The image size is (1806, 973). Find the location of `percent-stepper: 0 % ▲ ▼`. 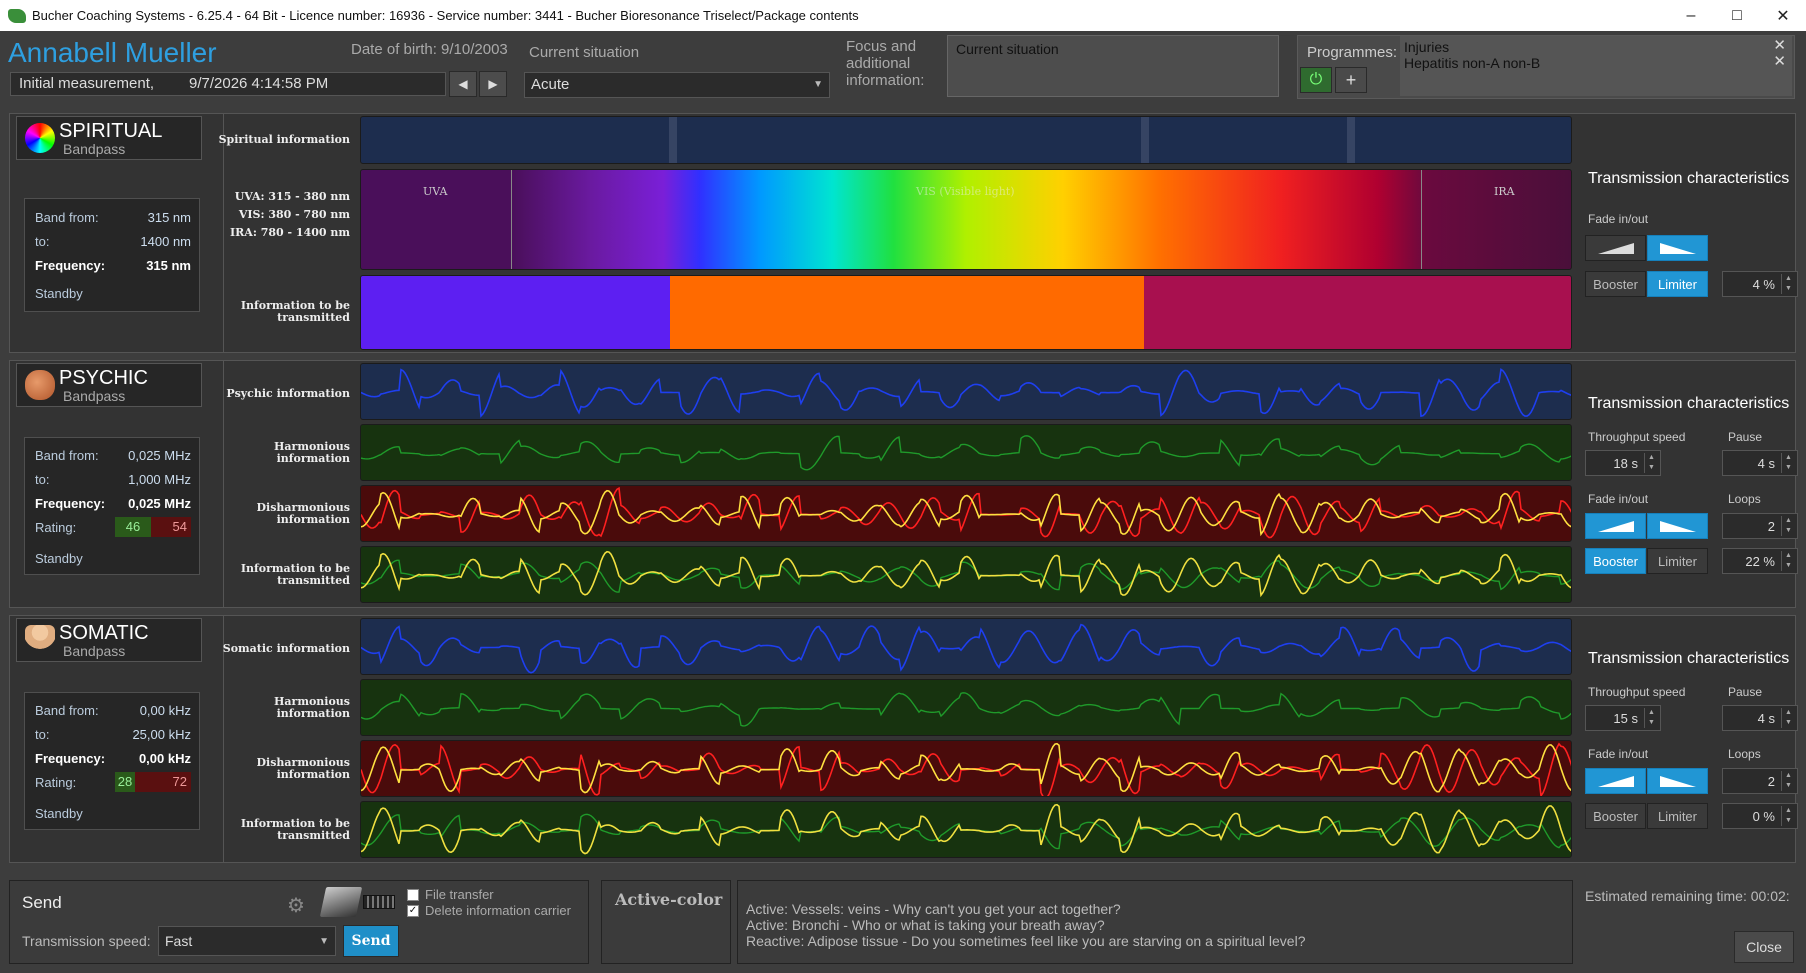

percent-stepper: 0 % ▲ ▼ is located at coordinates (1760, 816).